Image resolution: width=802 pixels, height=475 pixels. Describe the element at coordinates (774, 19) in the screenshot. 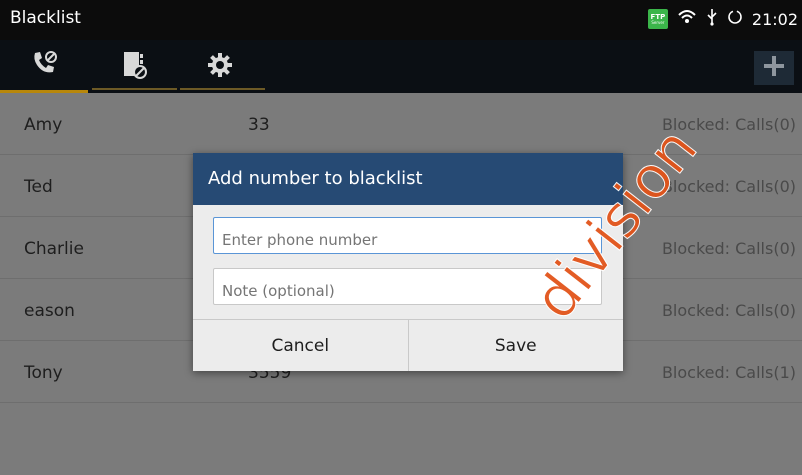

I see `clock-time: 21:02` at that location.